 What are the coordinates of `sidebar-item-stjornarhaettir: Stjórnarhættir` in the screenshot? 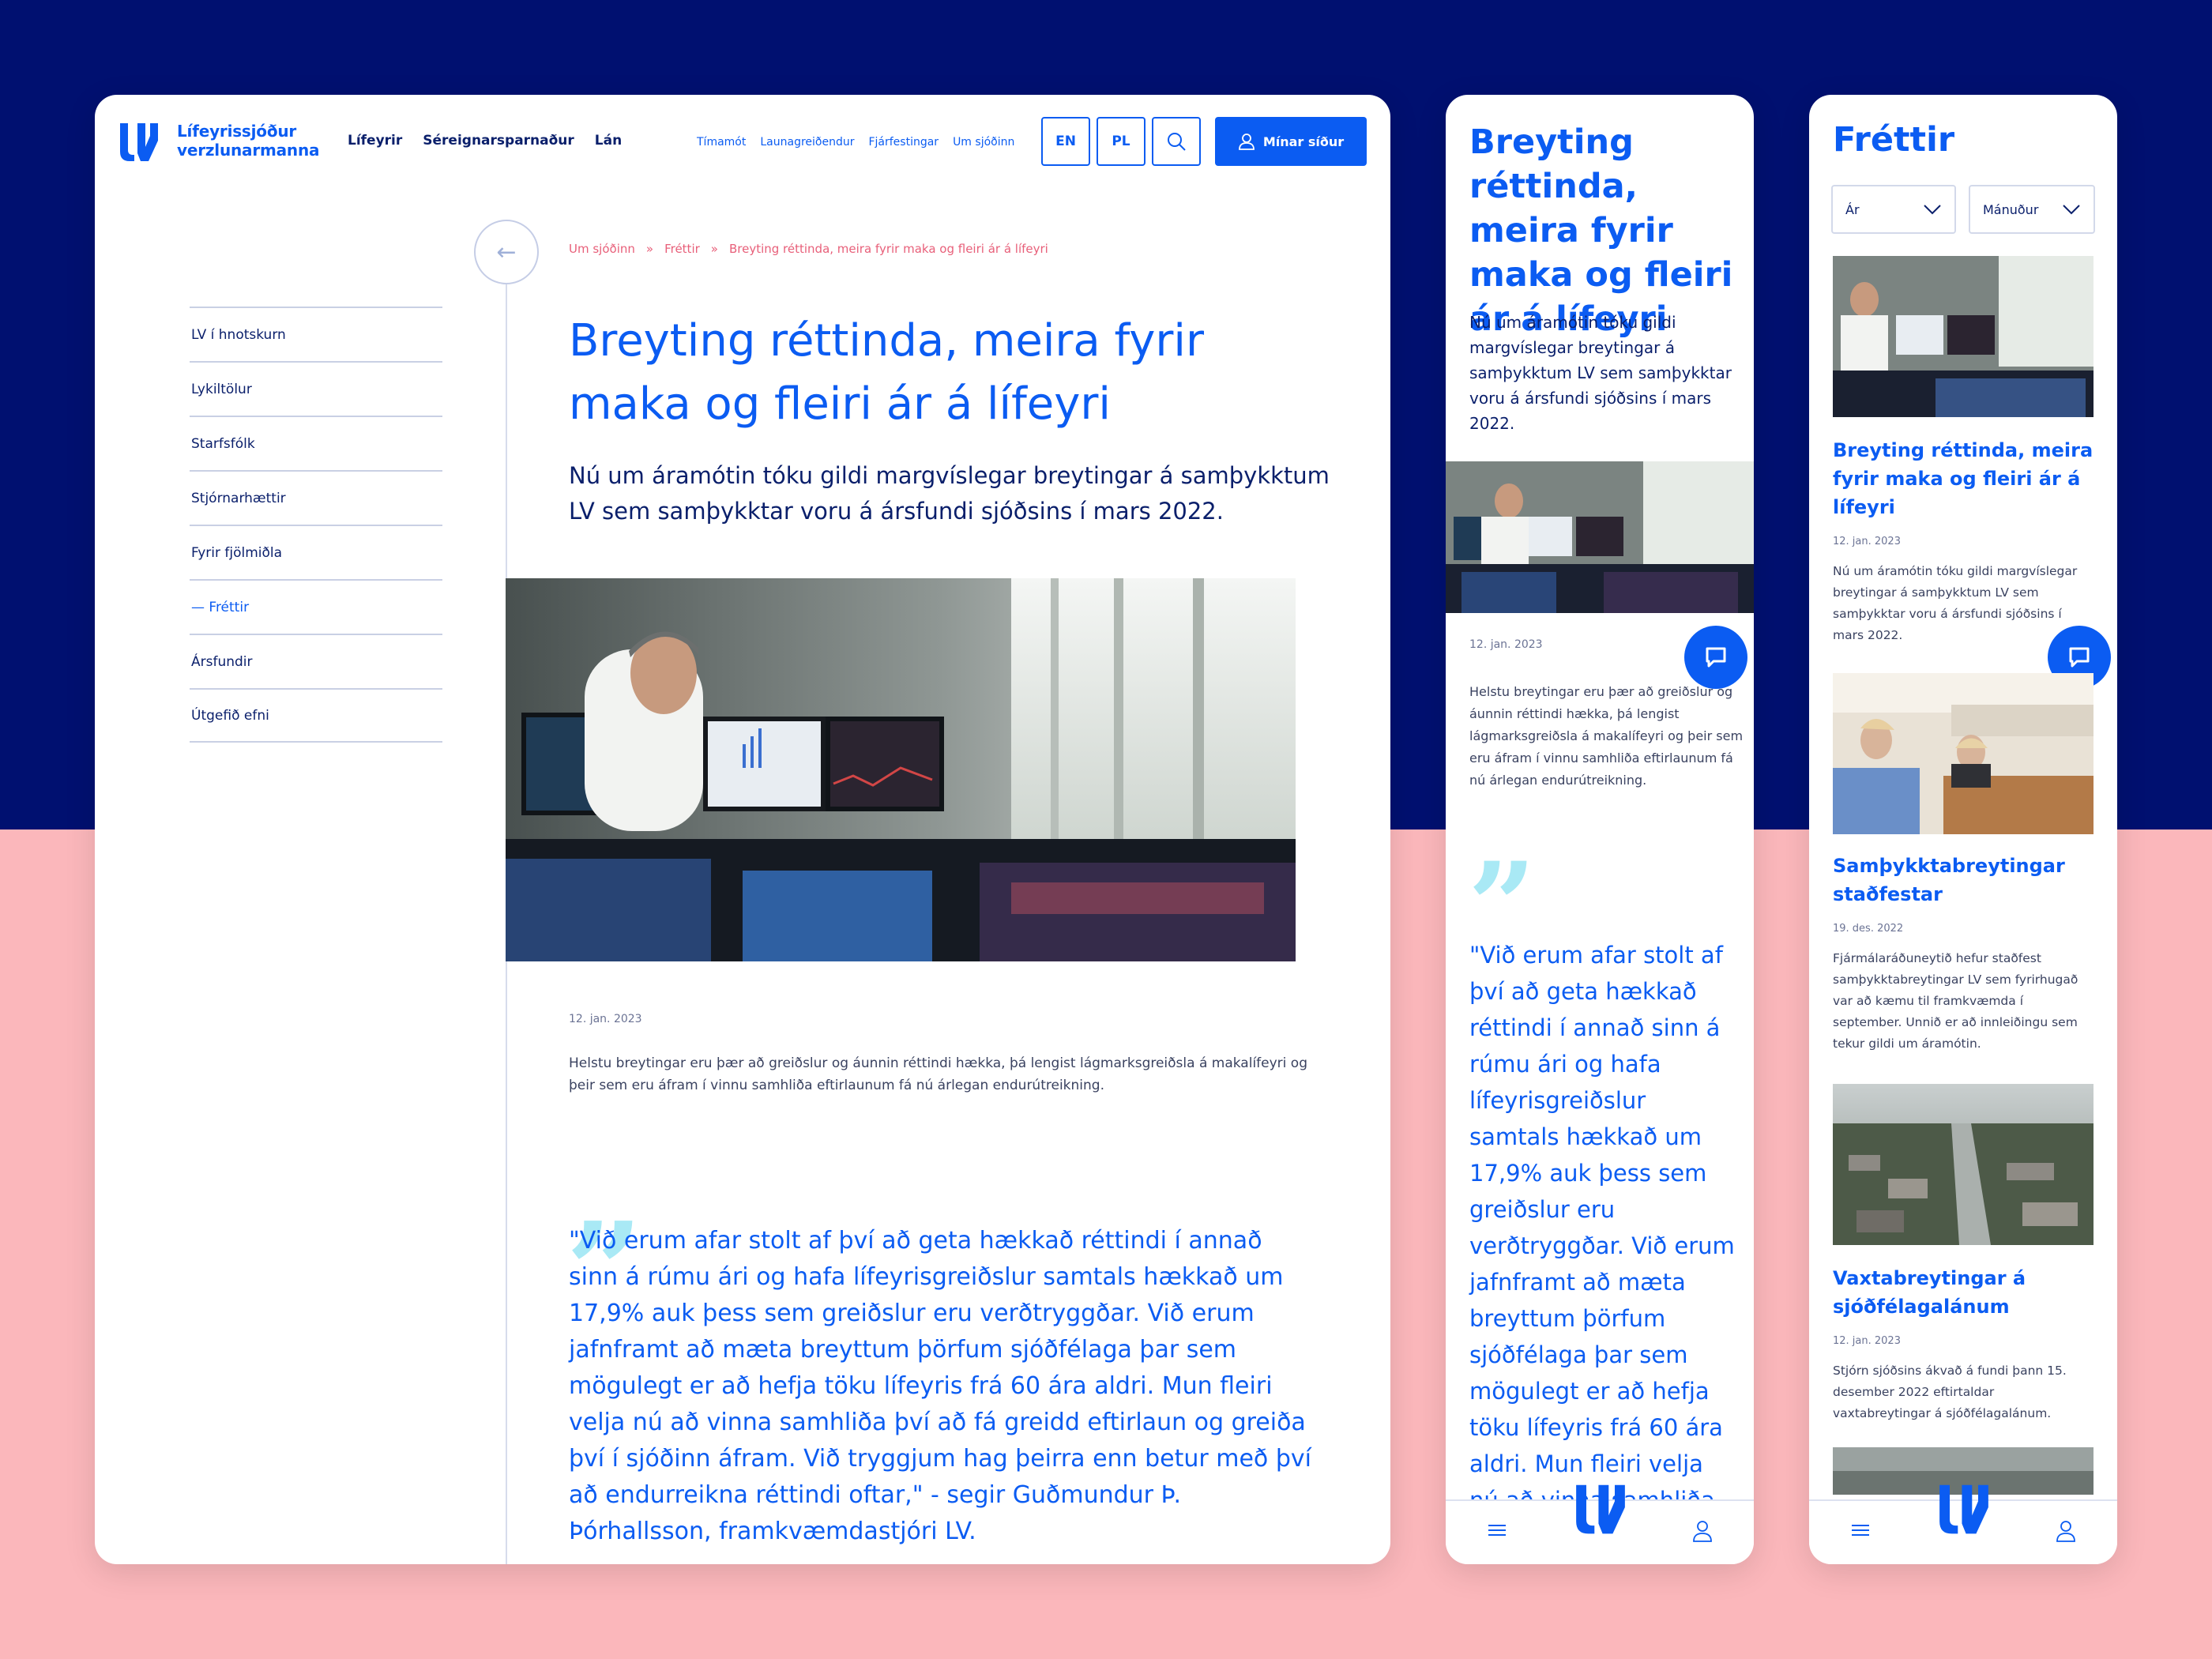 It's located at (316, 497).